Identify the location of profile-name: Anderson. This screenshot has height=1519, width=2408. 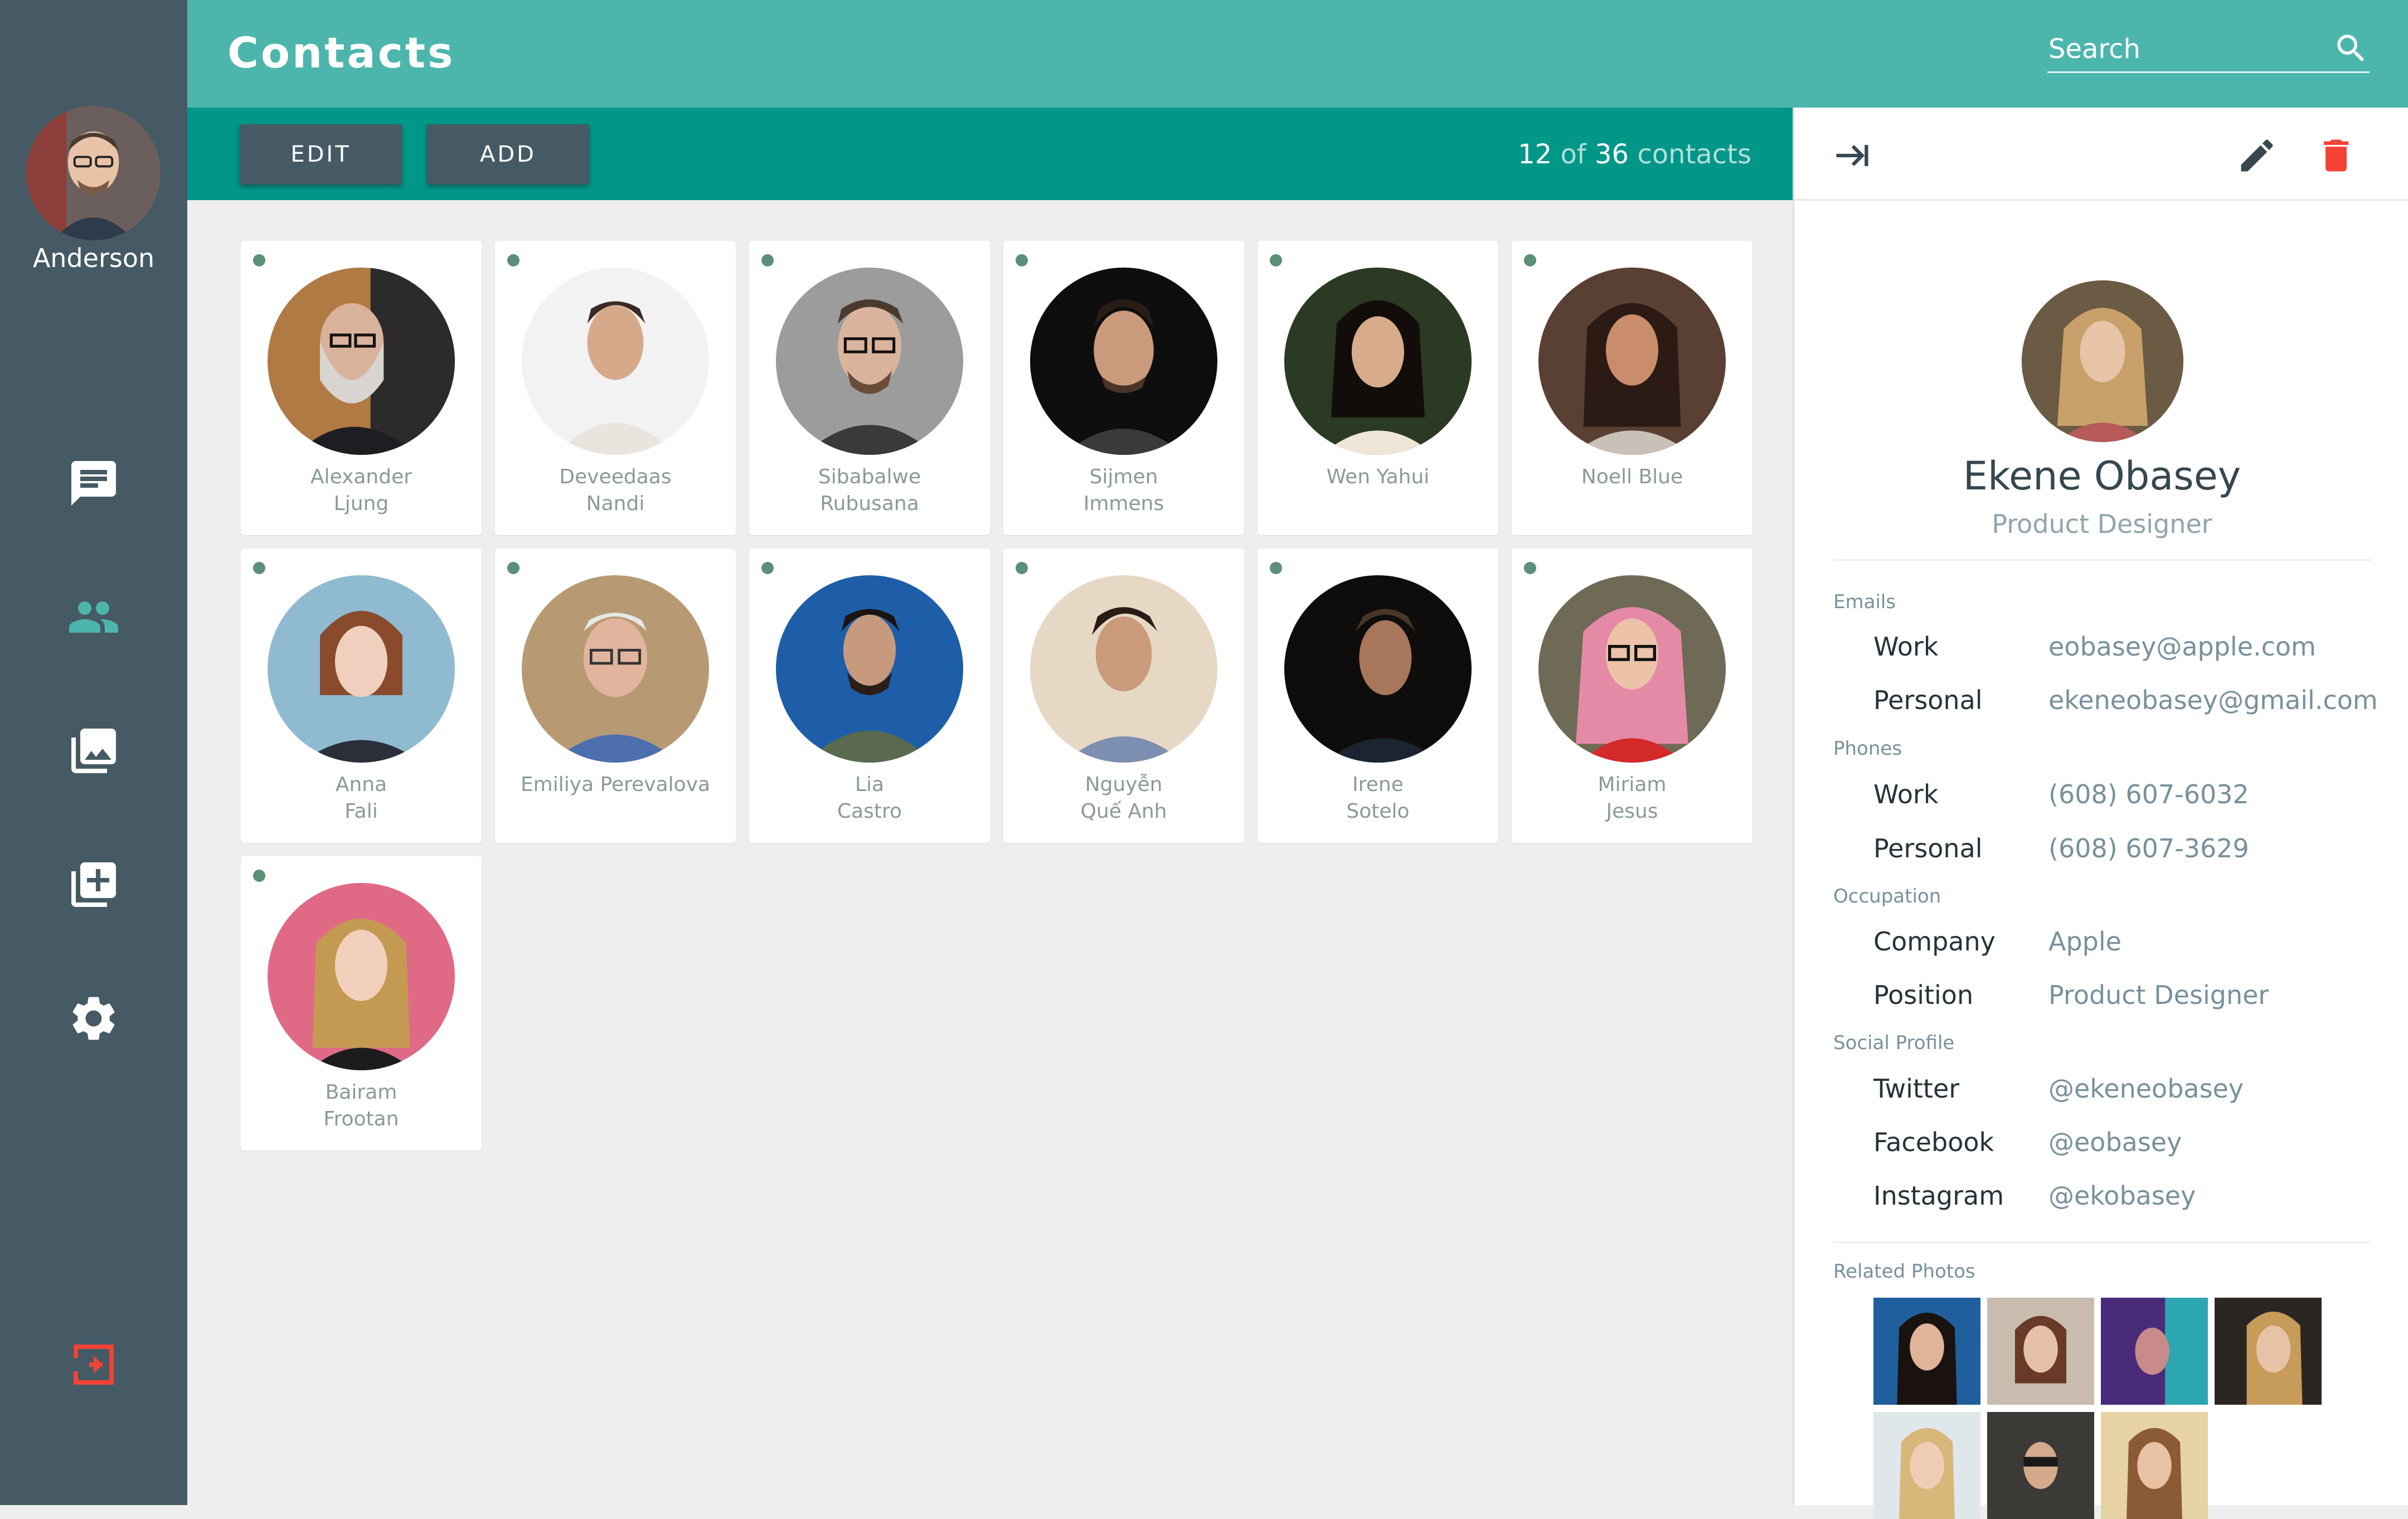
(94, 258).